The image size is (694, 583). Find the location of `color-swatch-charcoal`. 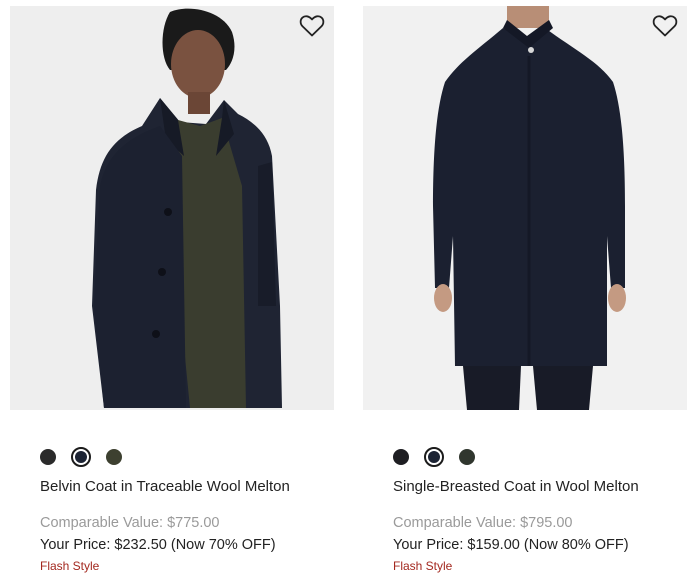

color-swatch-charcoal is located at coordinates (48, 457).